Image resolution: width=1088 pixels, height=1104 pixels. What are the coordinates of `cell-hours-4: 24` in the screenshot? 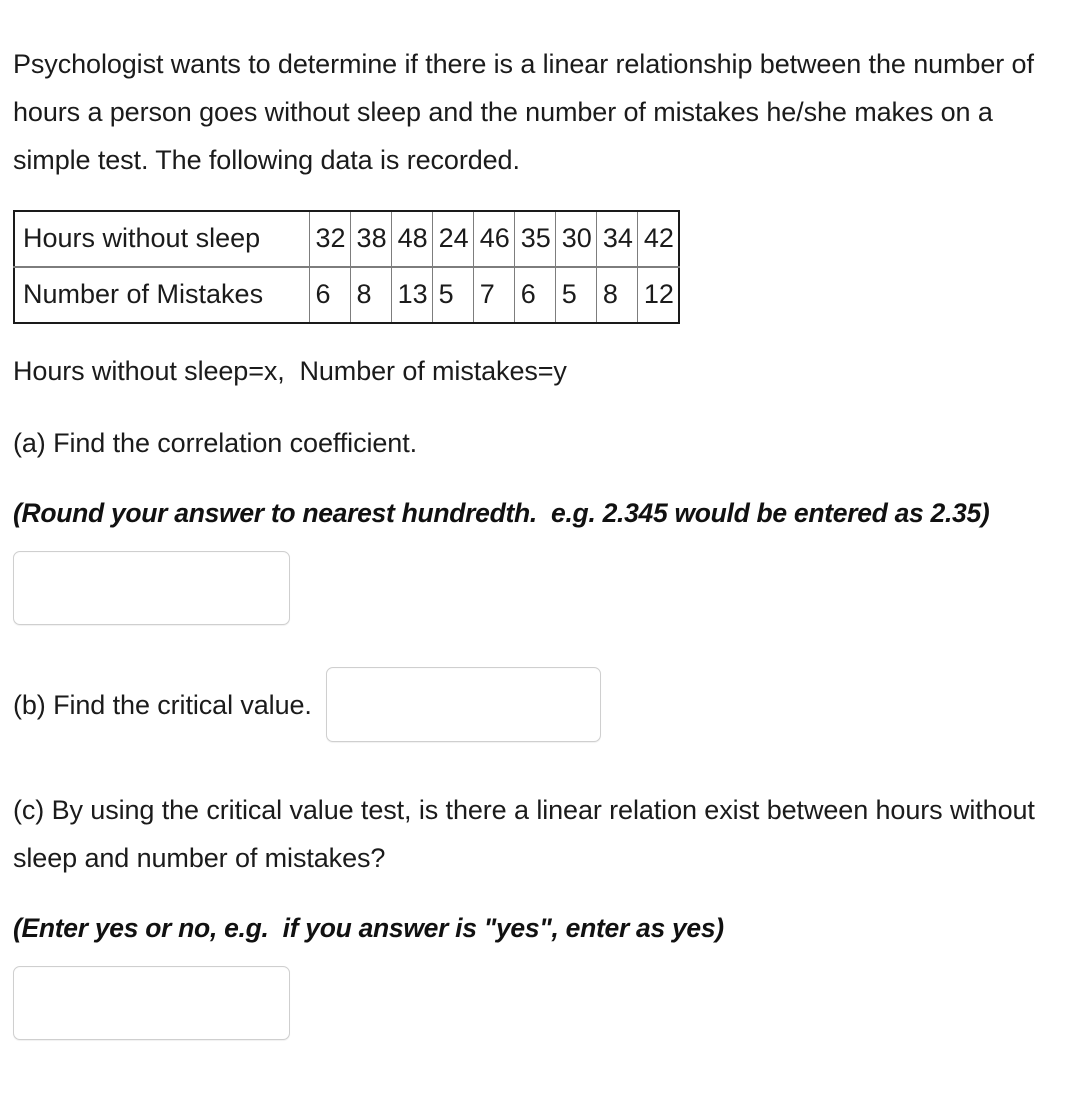 It's located at (453, 239).